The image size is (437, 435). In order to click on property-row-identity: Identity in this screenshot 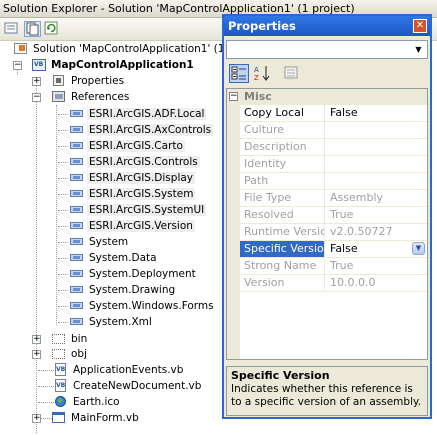, I will do `click(333, 164)`.